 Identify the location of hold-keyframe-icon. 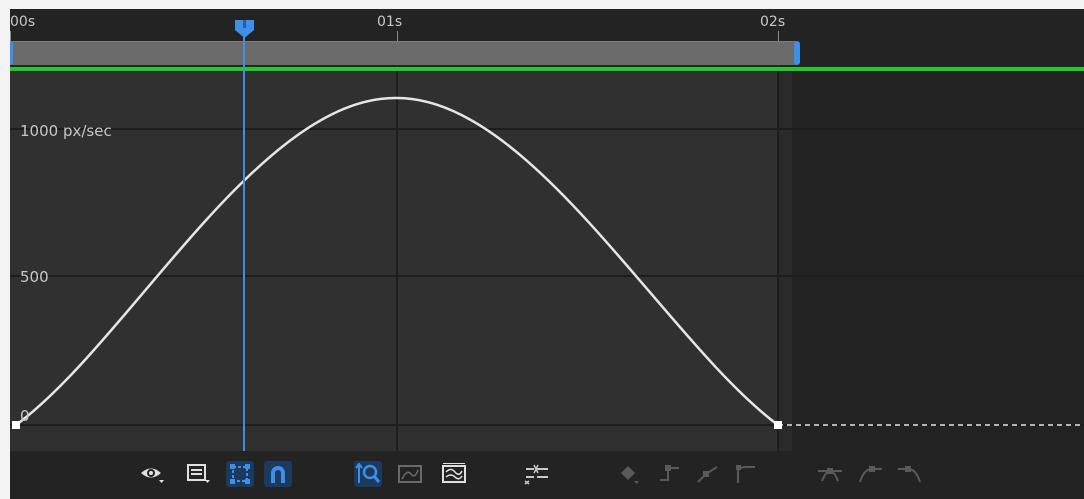
(669, 473).